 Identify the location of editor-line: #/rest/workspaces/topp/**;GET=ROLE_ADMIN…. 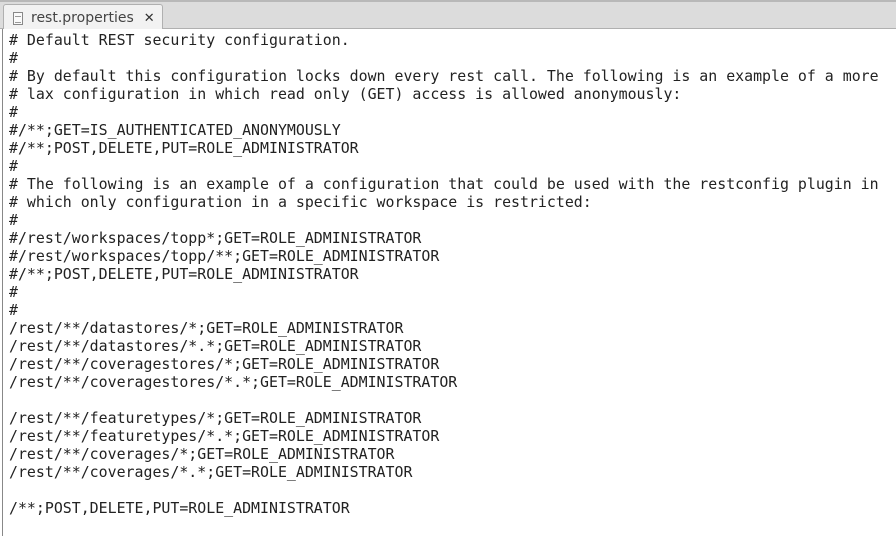
(224, 256).